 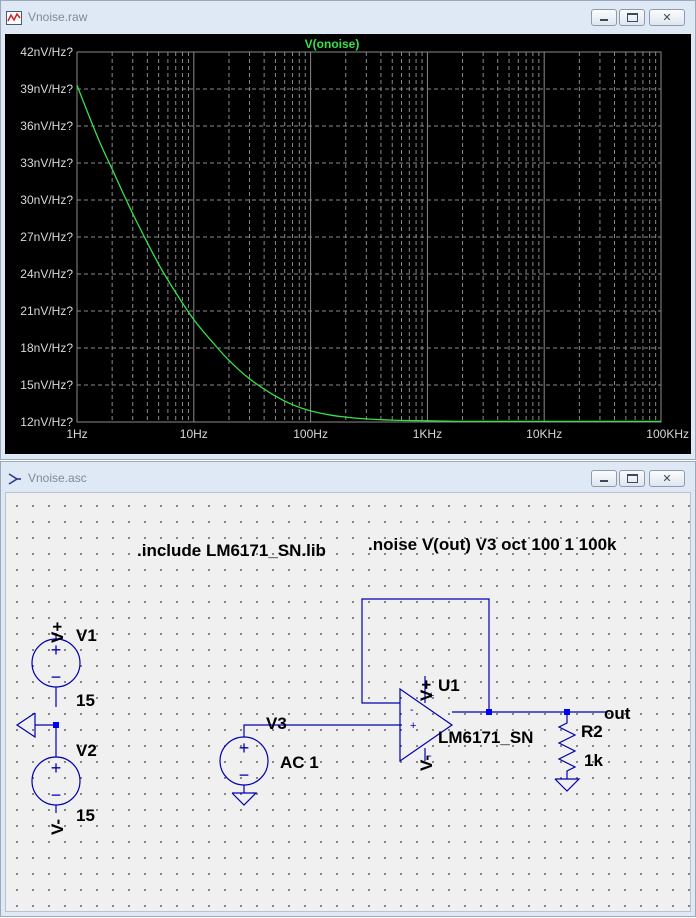 I want to click on node-dot-feedback, so click(x=489, y=712).